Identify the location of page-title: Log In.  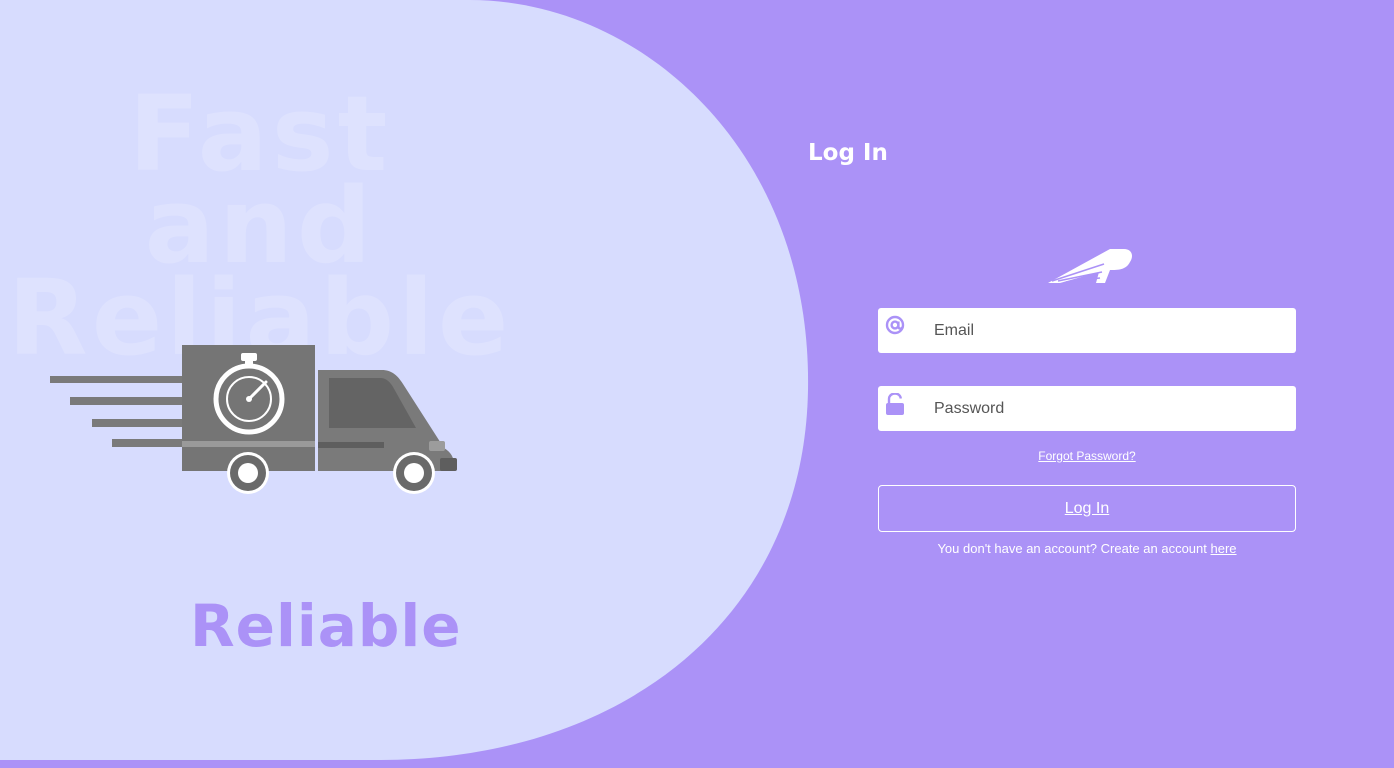
(848, 153).